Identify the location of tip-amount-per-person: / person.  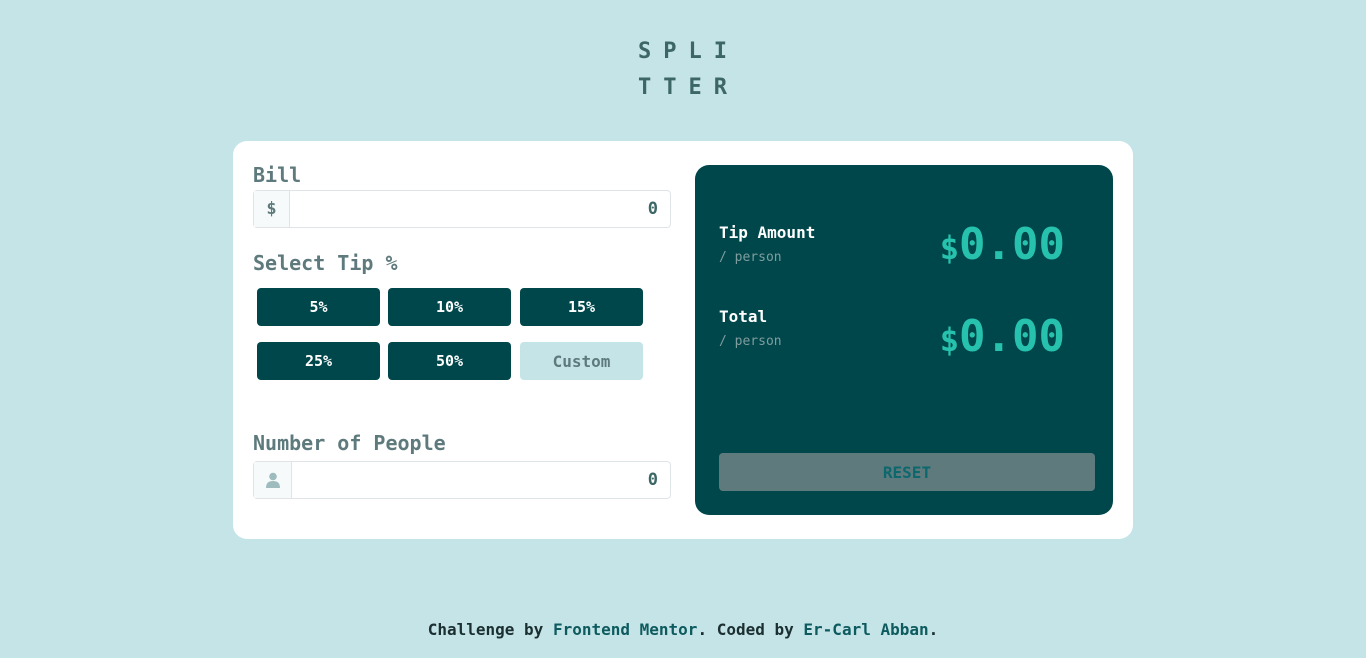
(750, 257).